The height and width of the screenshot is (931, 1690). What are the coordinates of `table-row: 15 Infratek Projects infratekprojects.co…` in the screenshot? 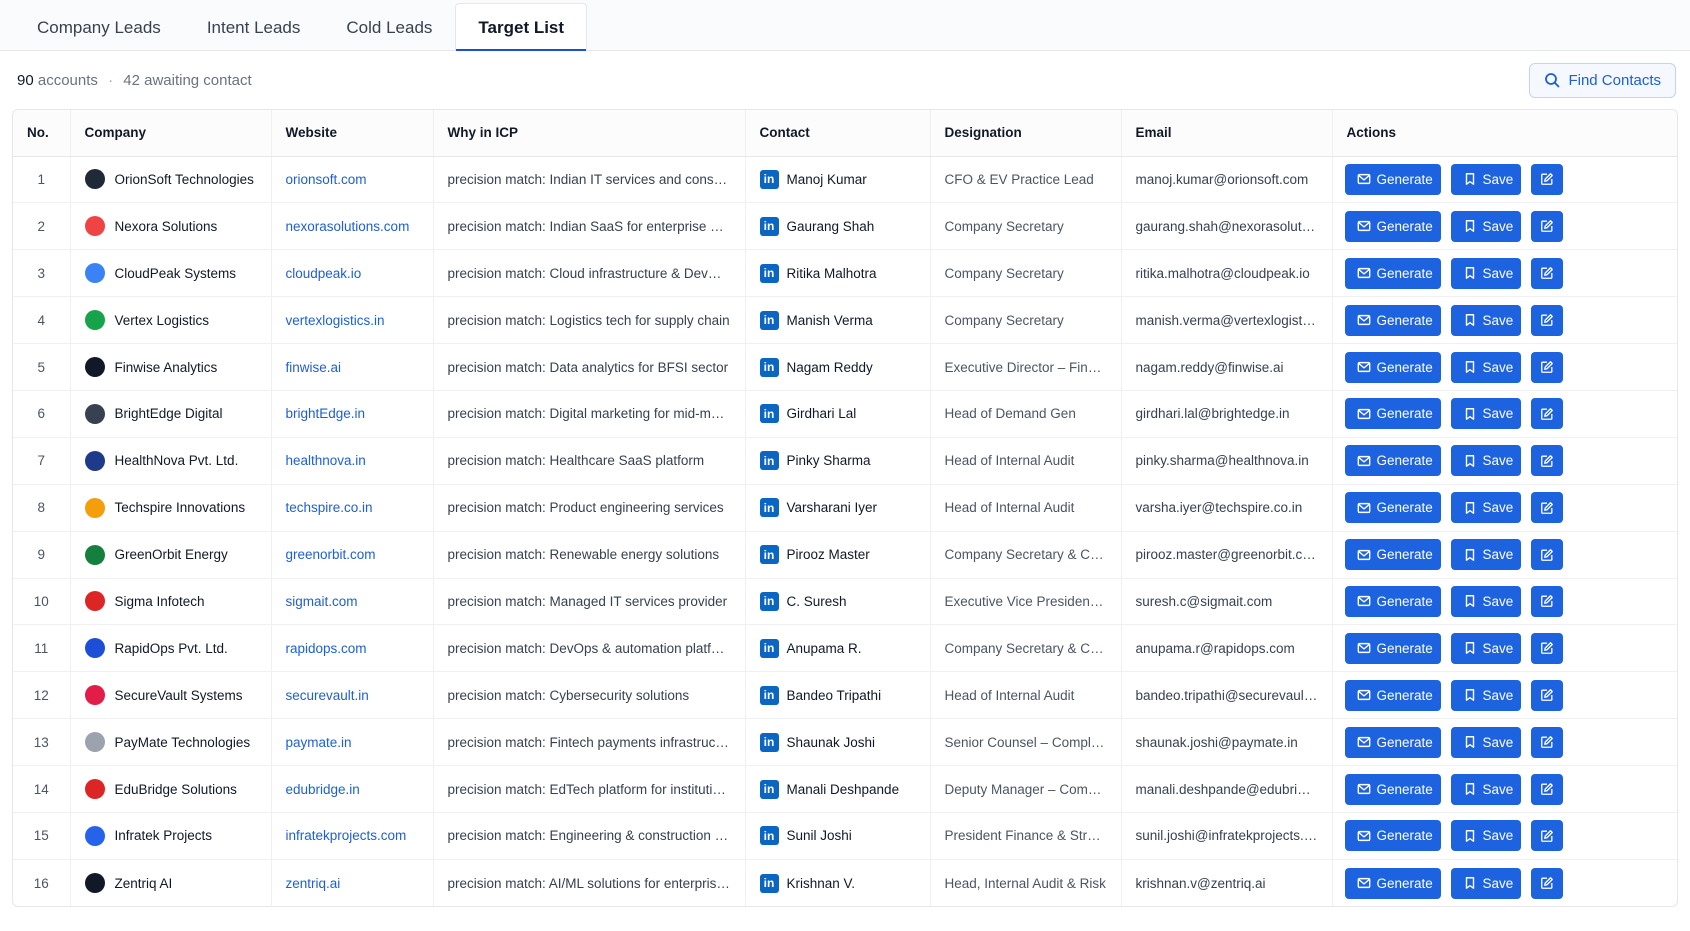 It's located at (845, 836).